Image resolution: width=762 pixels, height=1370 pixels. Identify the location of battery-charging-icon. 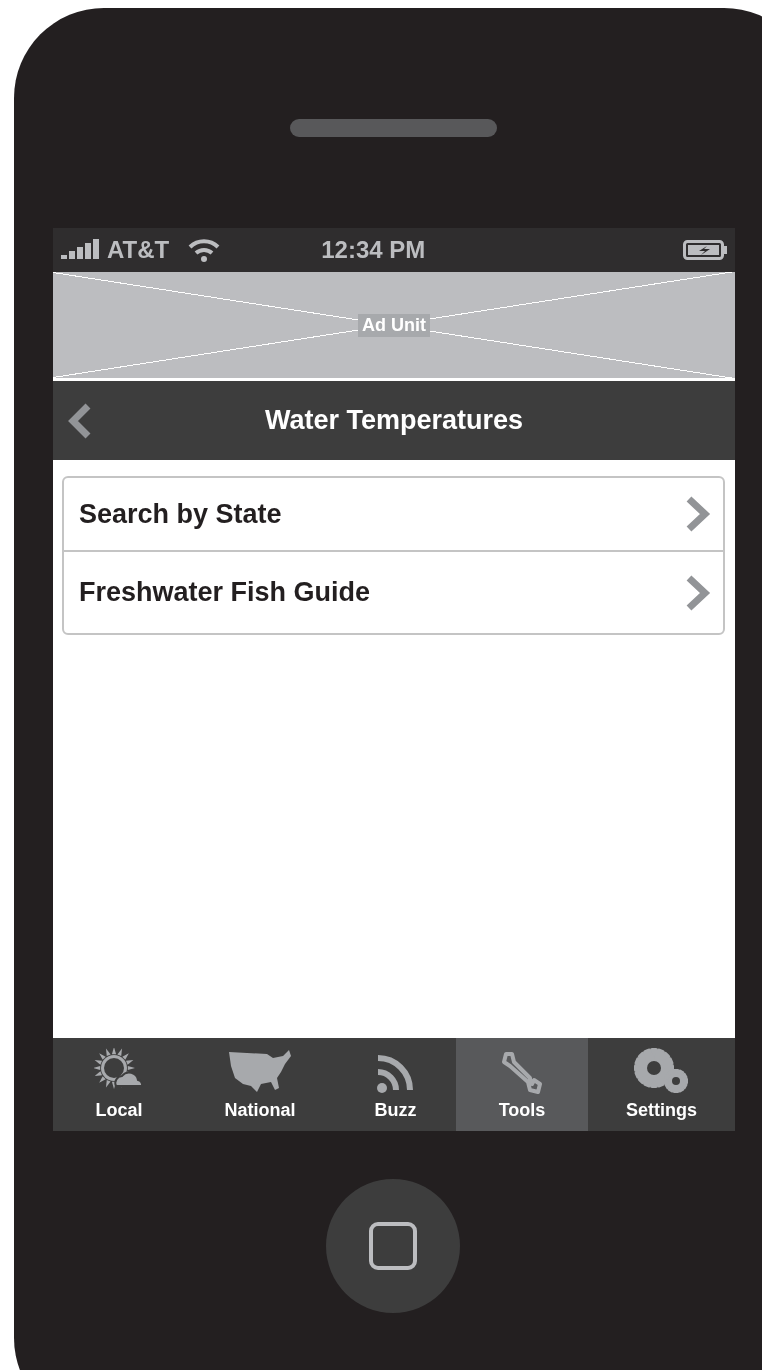
(706, 250).